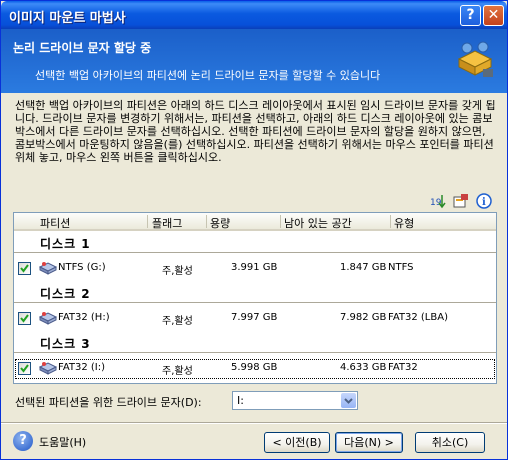 The height and width of the screenshot is (460, 508). What do you see at coordinates (167, 223) in the screenshot?
I see `col-flags: 플래그` at bounding box center [167, 223].